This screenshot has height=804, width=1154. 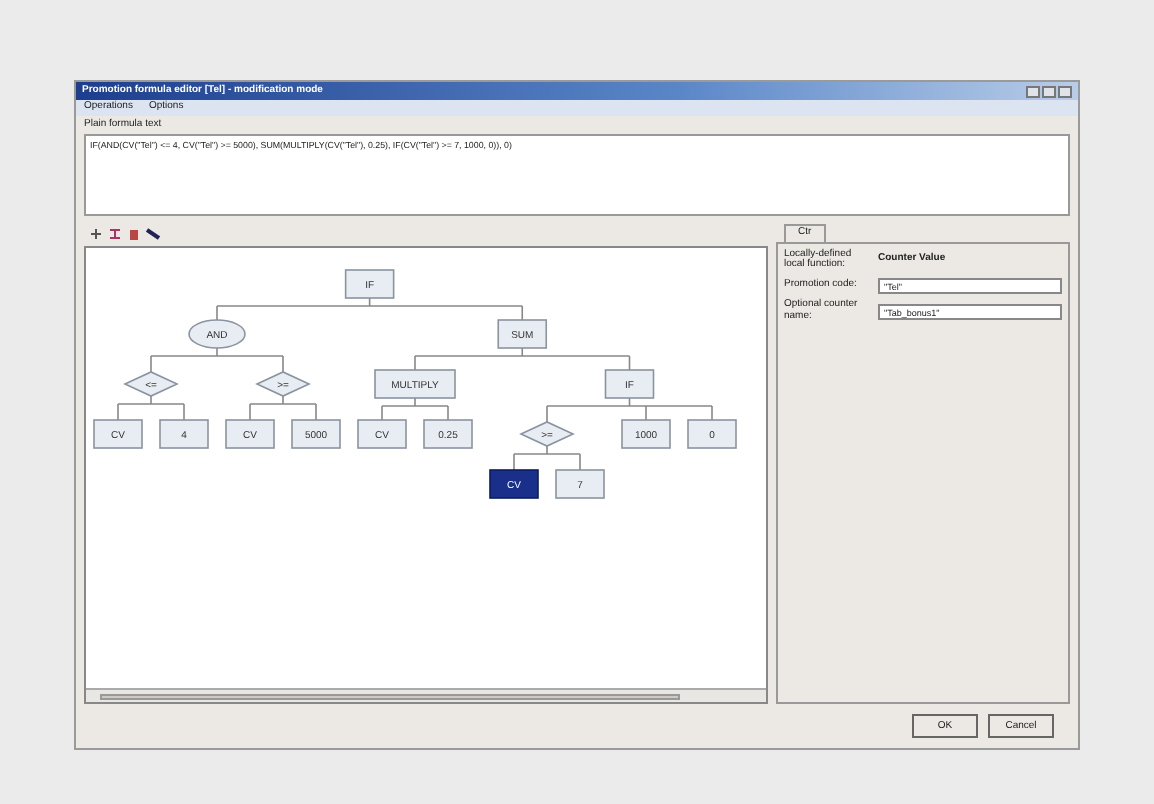 What do you see at coordinates (1033, 91) in the screenshot?
I see `minimize-button` at bounding box center [1033, 91].